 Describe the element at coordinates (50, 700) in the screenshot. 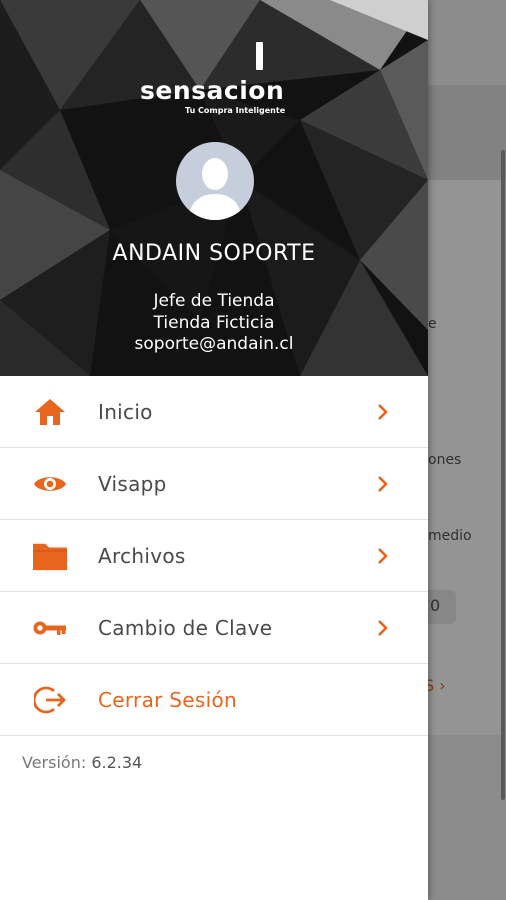

I see `logout-icon` at that location.